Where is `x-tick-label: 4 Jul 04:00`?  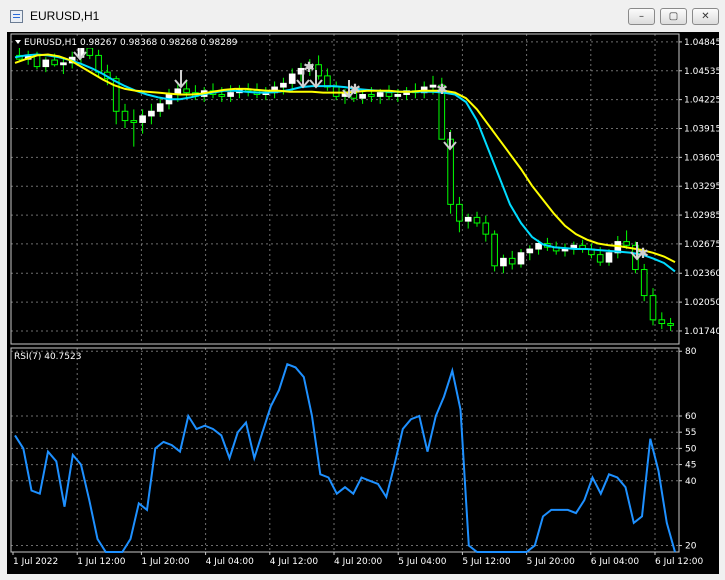
x-tick-label: 4 Jul 04:00 is located at coordinates (230, 562).